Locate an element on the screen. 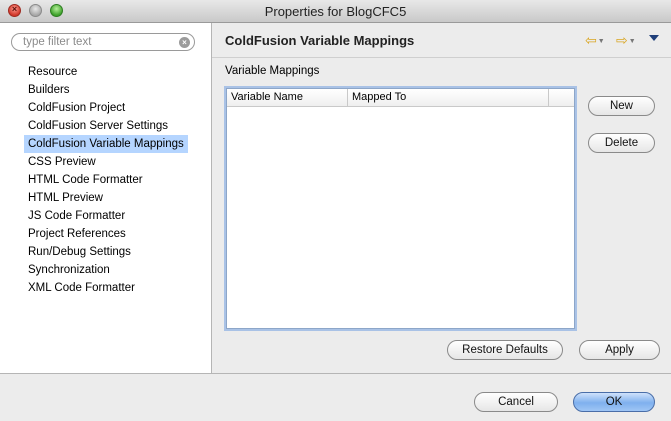  title-bar: × Properties for BlogCFC5 is located at coordinates (335, 11).